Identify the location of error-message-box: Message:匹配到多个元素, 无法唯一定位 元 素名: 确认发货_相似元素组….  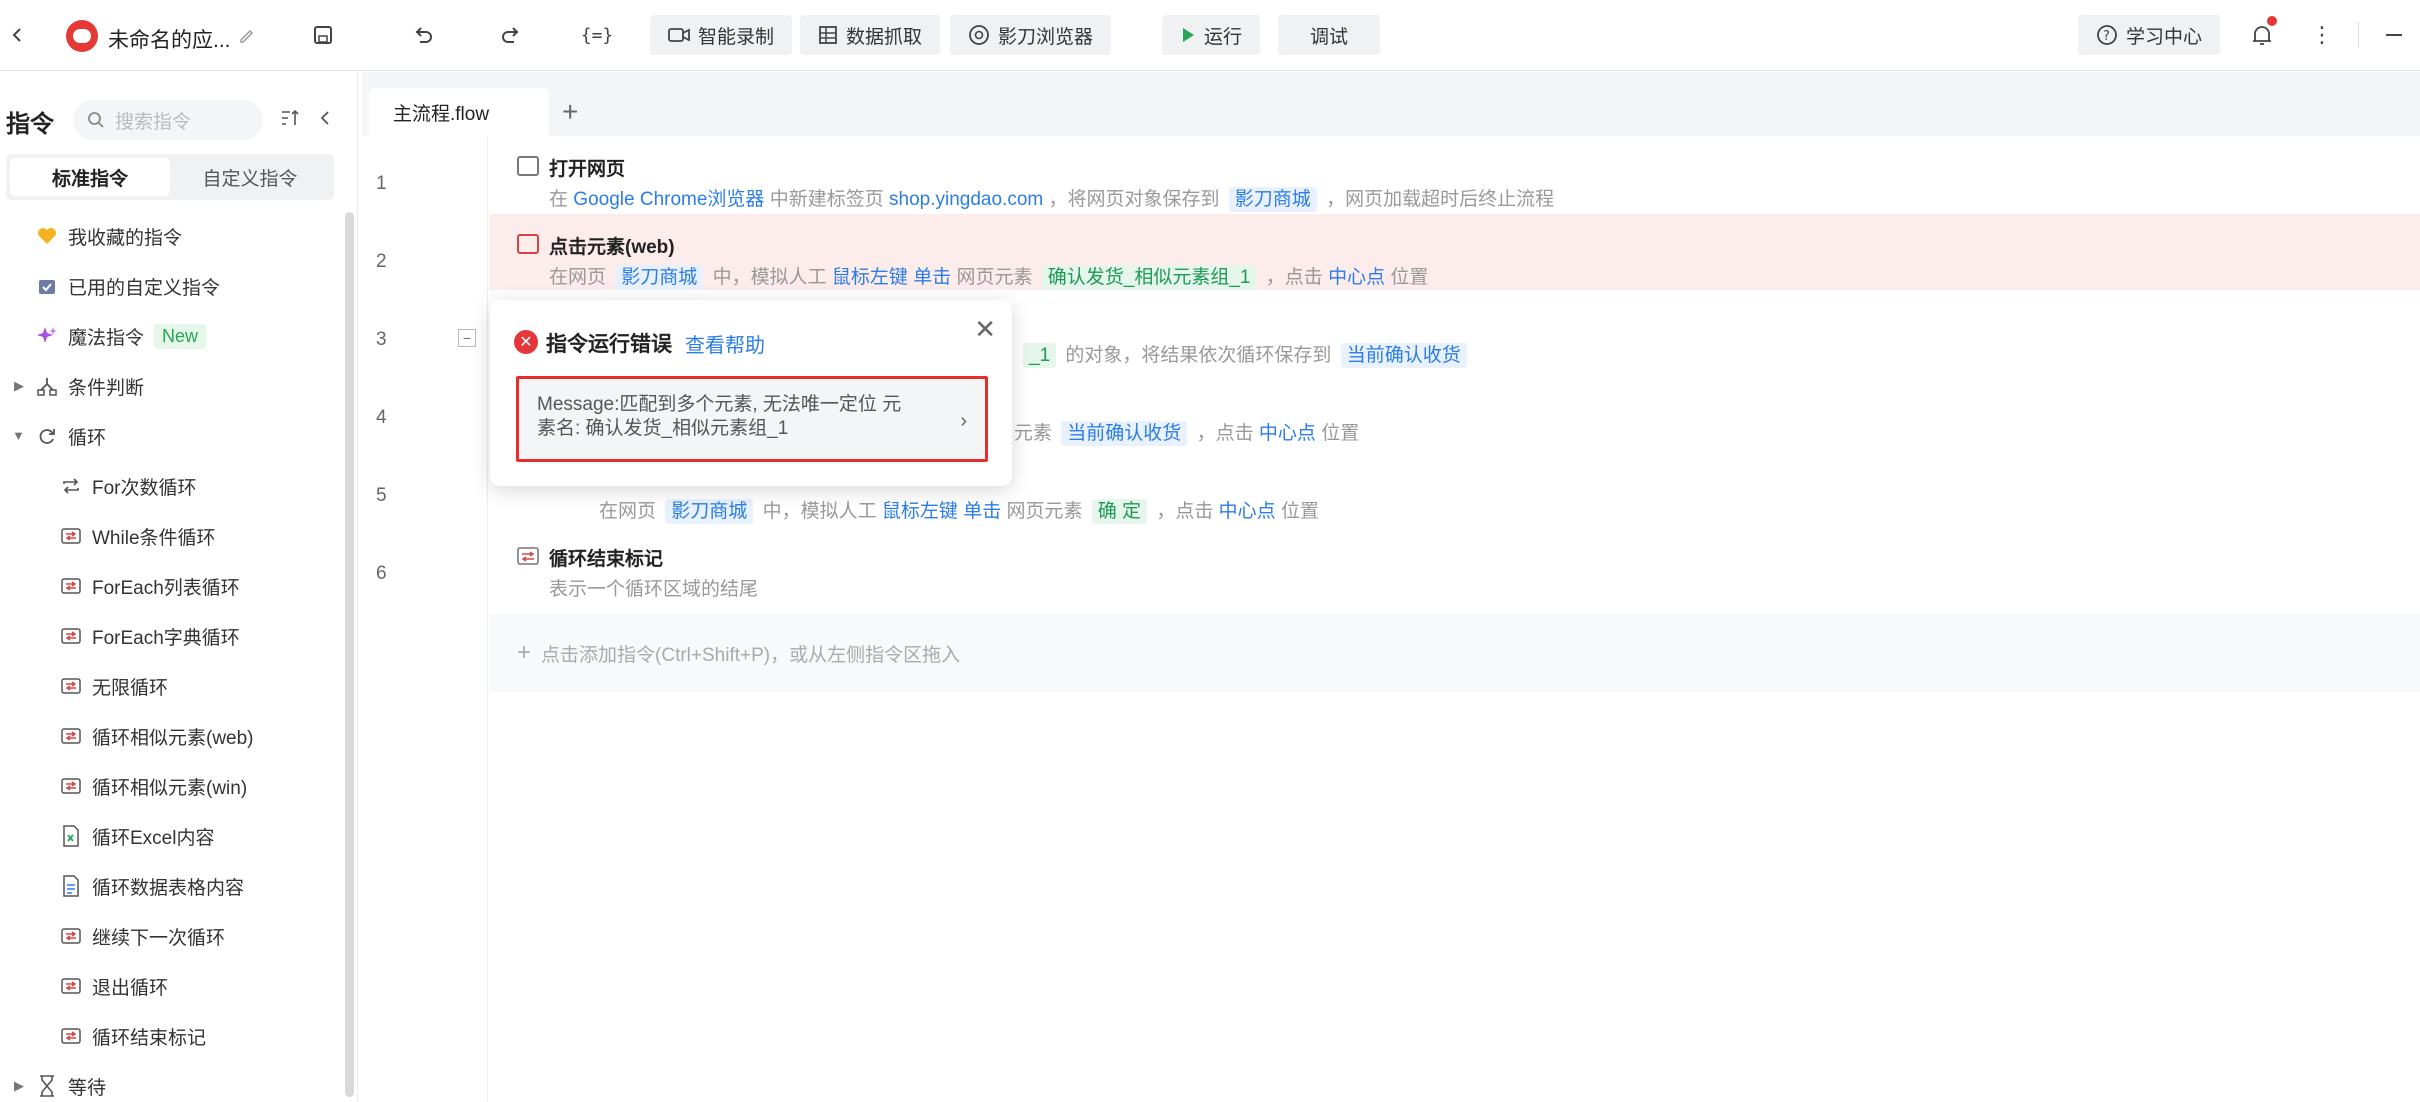
(752, 419).